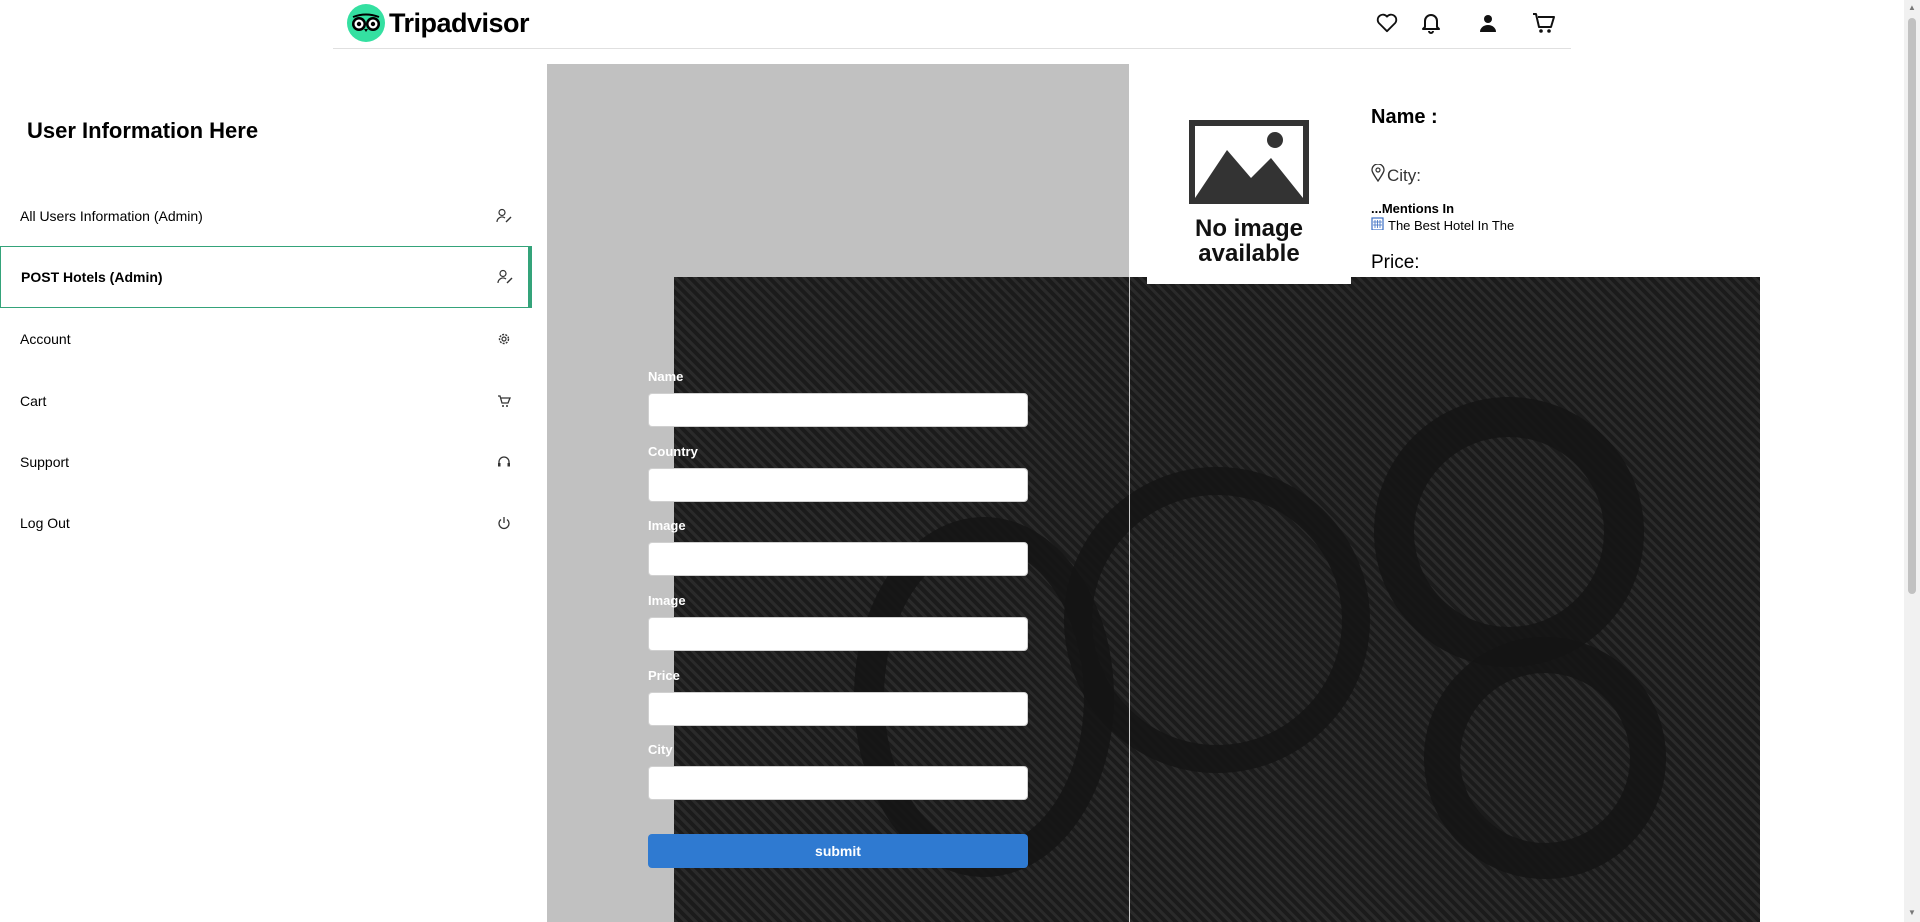  I want to click on user-icon, so click(1488, 23).